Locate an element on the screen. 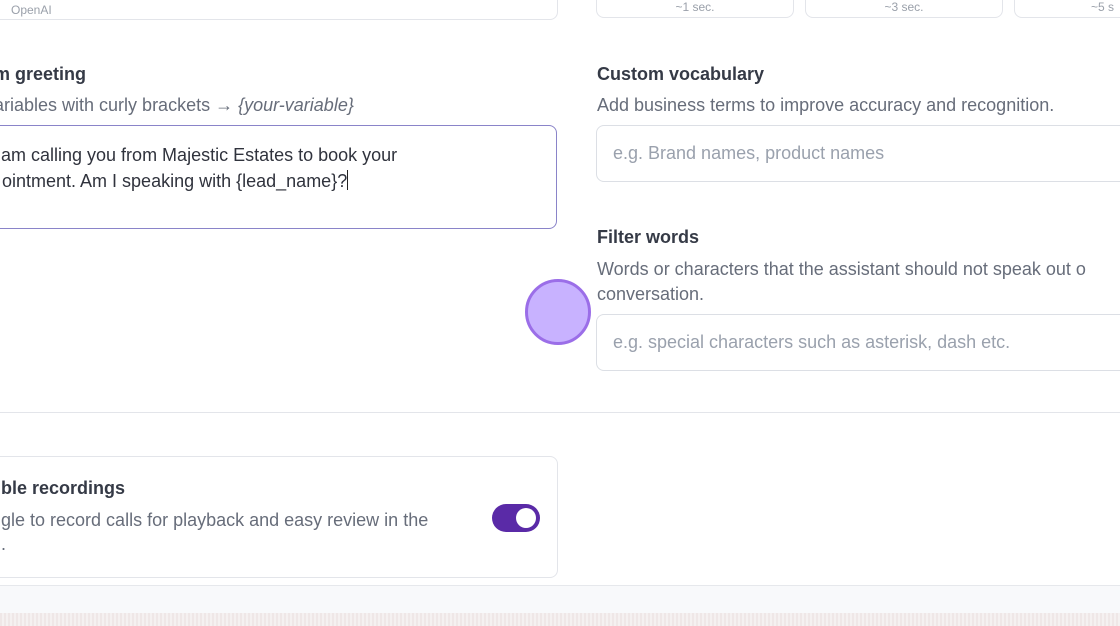 The image size is (1120, 626). toggle-knob is located at coordinates (526, 518).